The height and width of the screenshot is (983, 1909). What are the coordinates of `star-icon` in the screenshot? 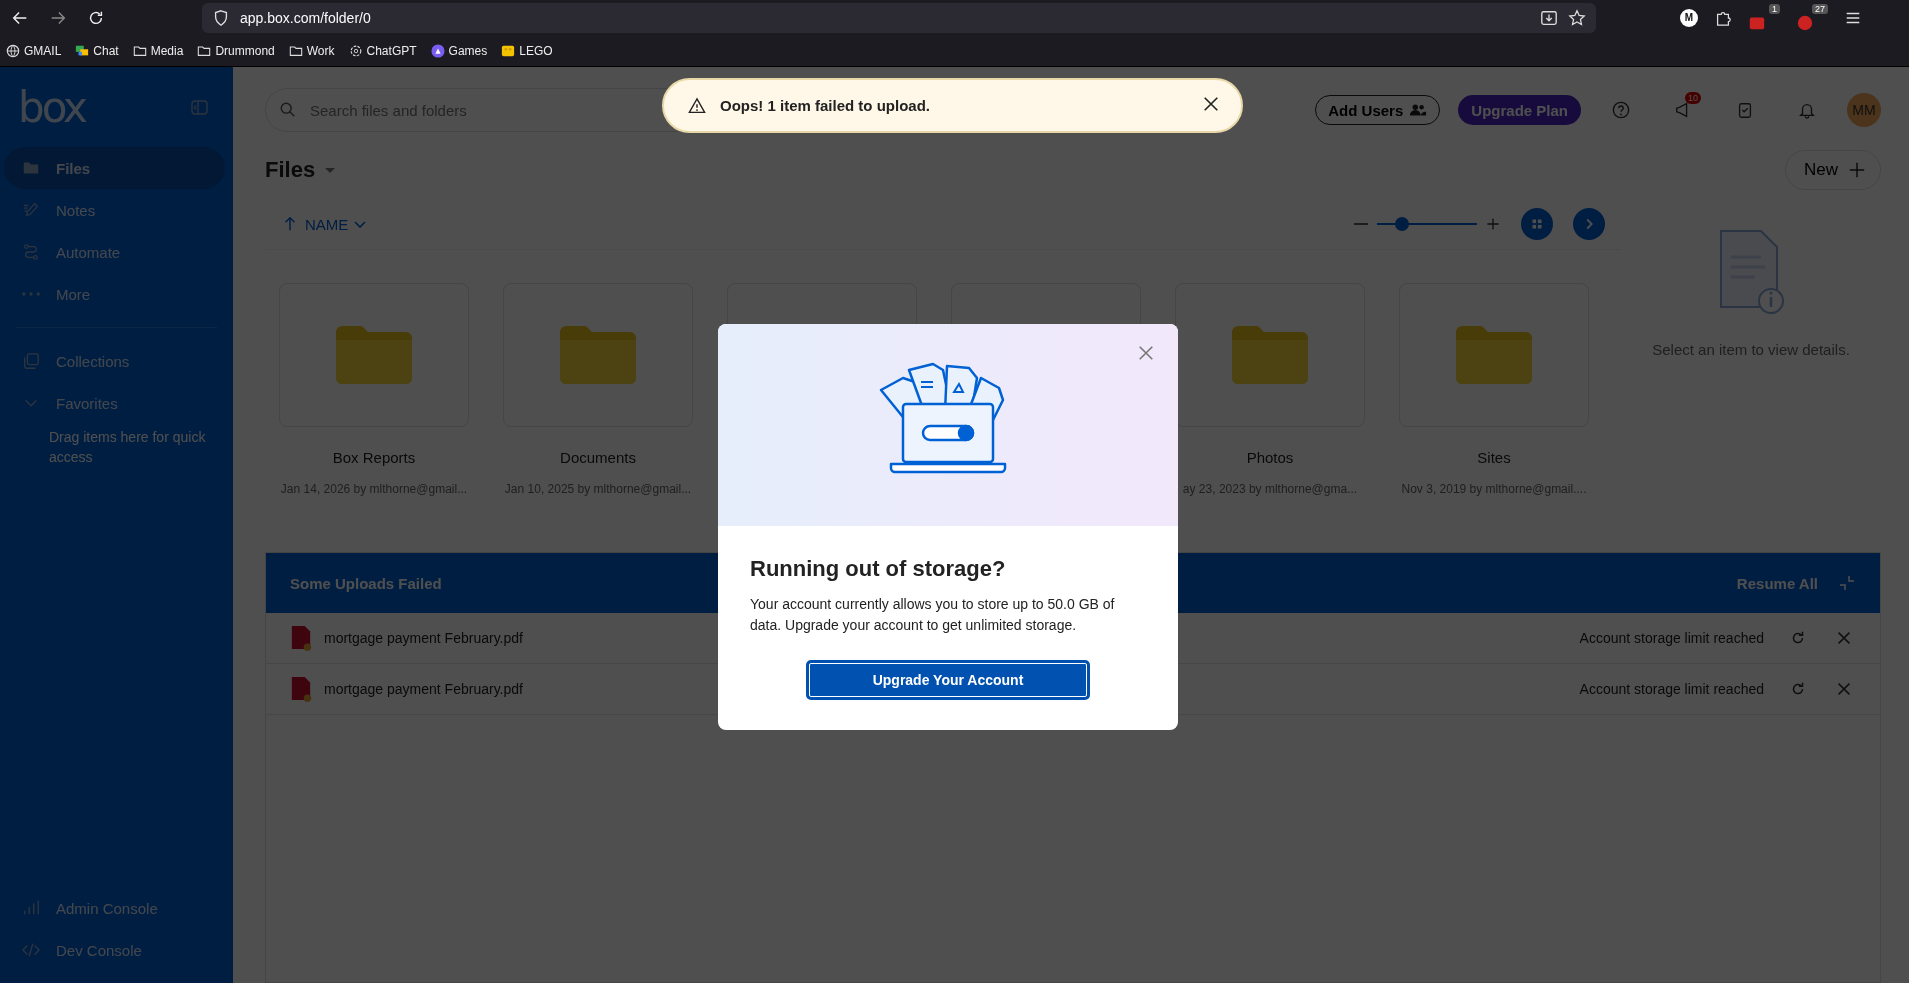 It's located at (1577, 17).